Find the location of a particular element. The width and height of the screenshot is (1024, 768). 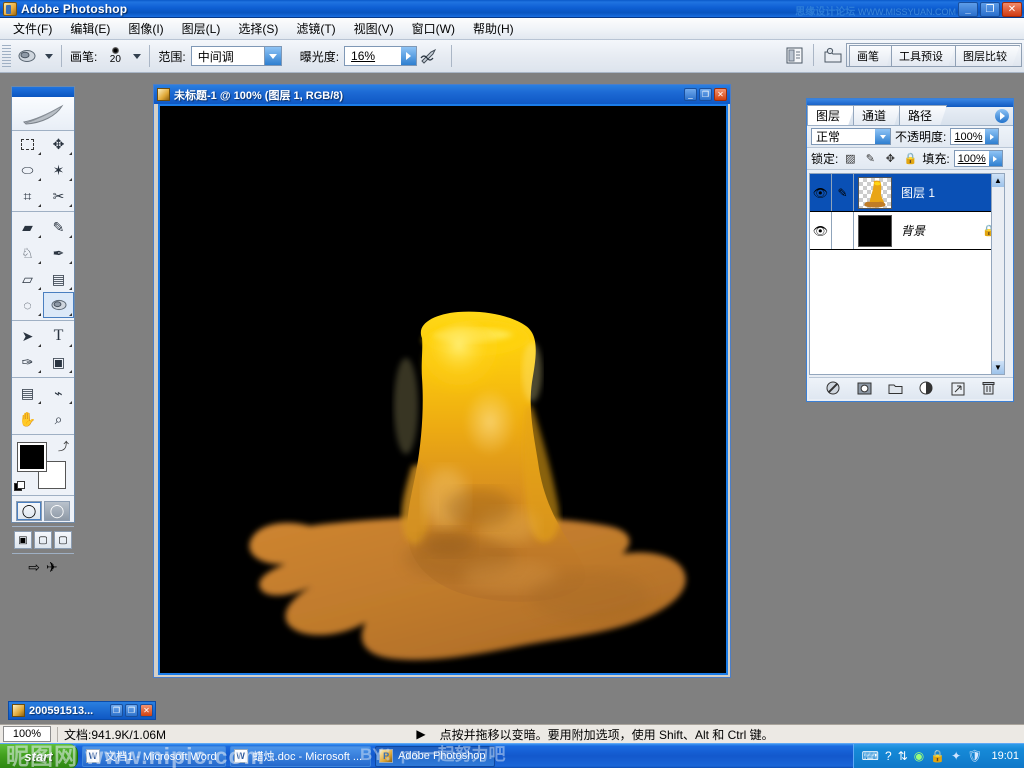

options-bar-grip is located at coordinates (6, 56).